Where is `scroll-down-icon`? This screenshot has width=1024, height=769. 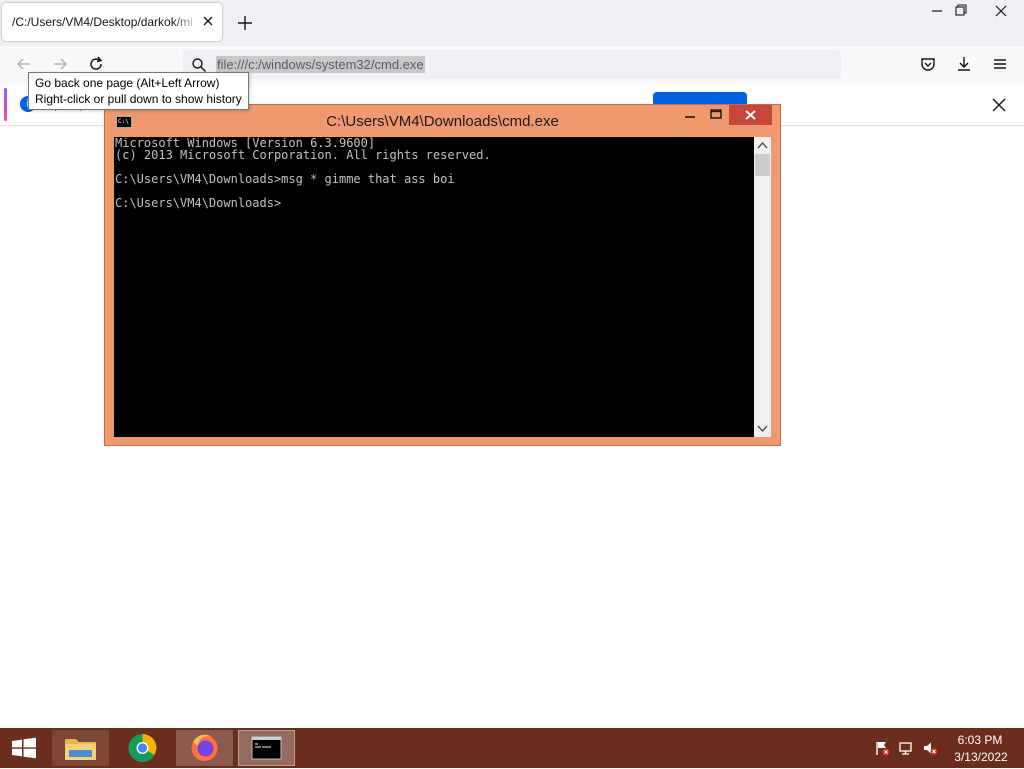 scroll-down-icon is located at coordinates (762, 428).